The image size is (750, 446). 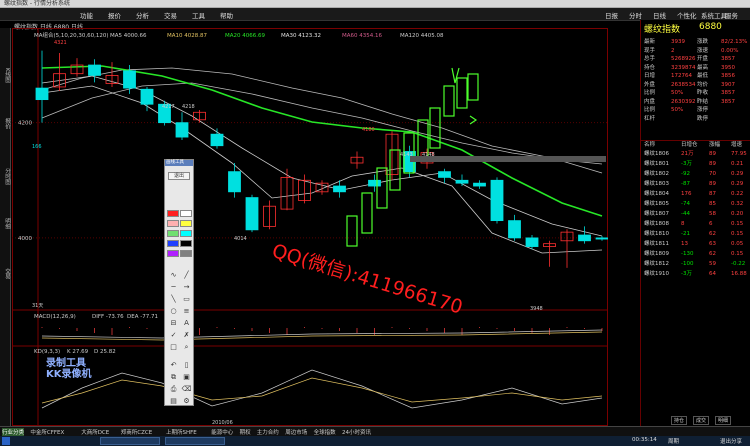 What do you see at coordinates (695, 224) in the screenshot?
I see `contract-row: 螺纹1808 8 6 0.15` at bounding box center [695, 224].